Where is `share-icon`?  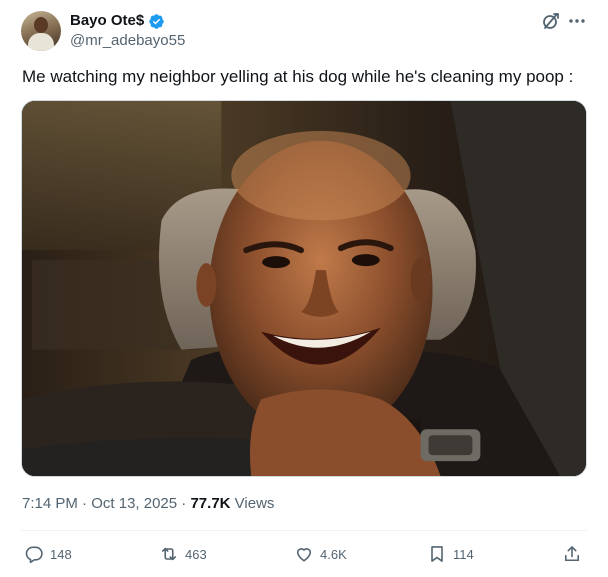
share-icon is located at coordinates (572, 554).